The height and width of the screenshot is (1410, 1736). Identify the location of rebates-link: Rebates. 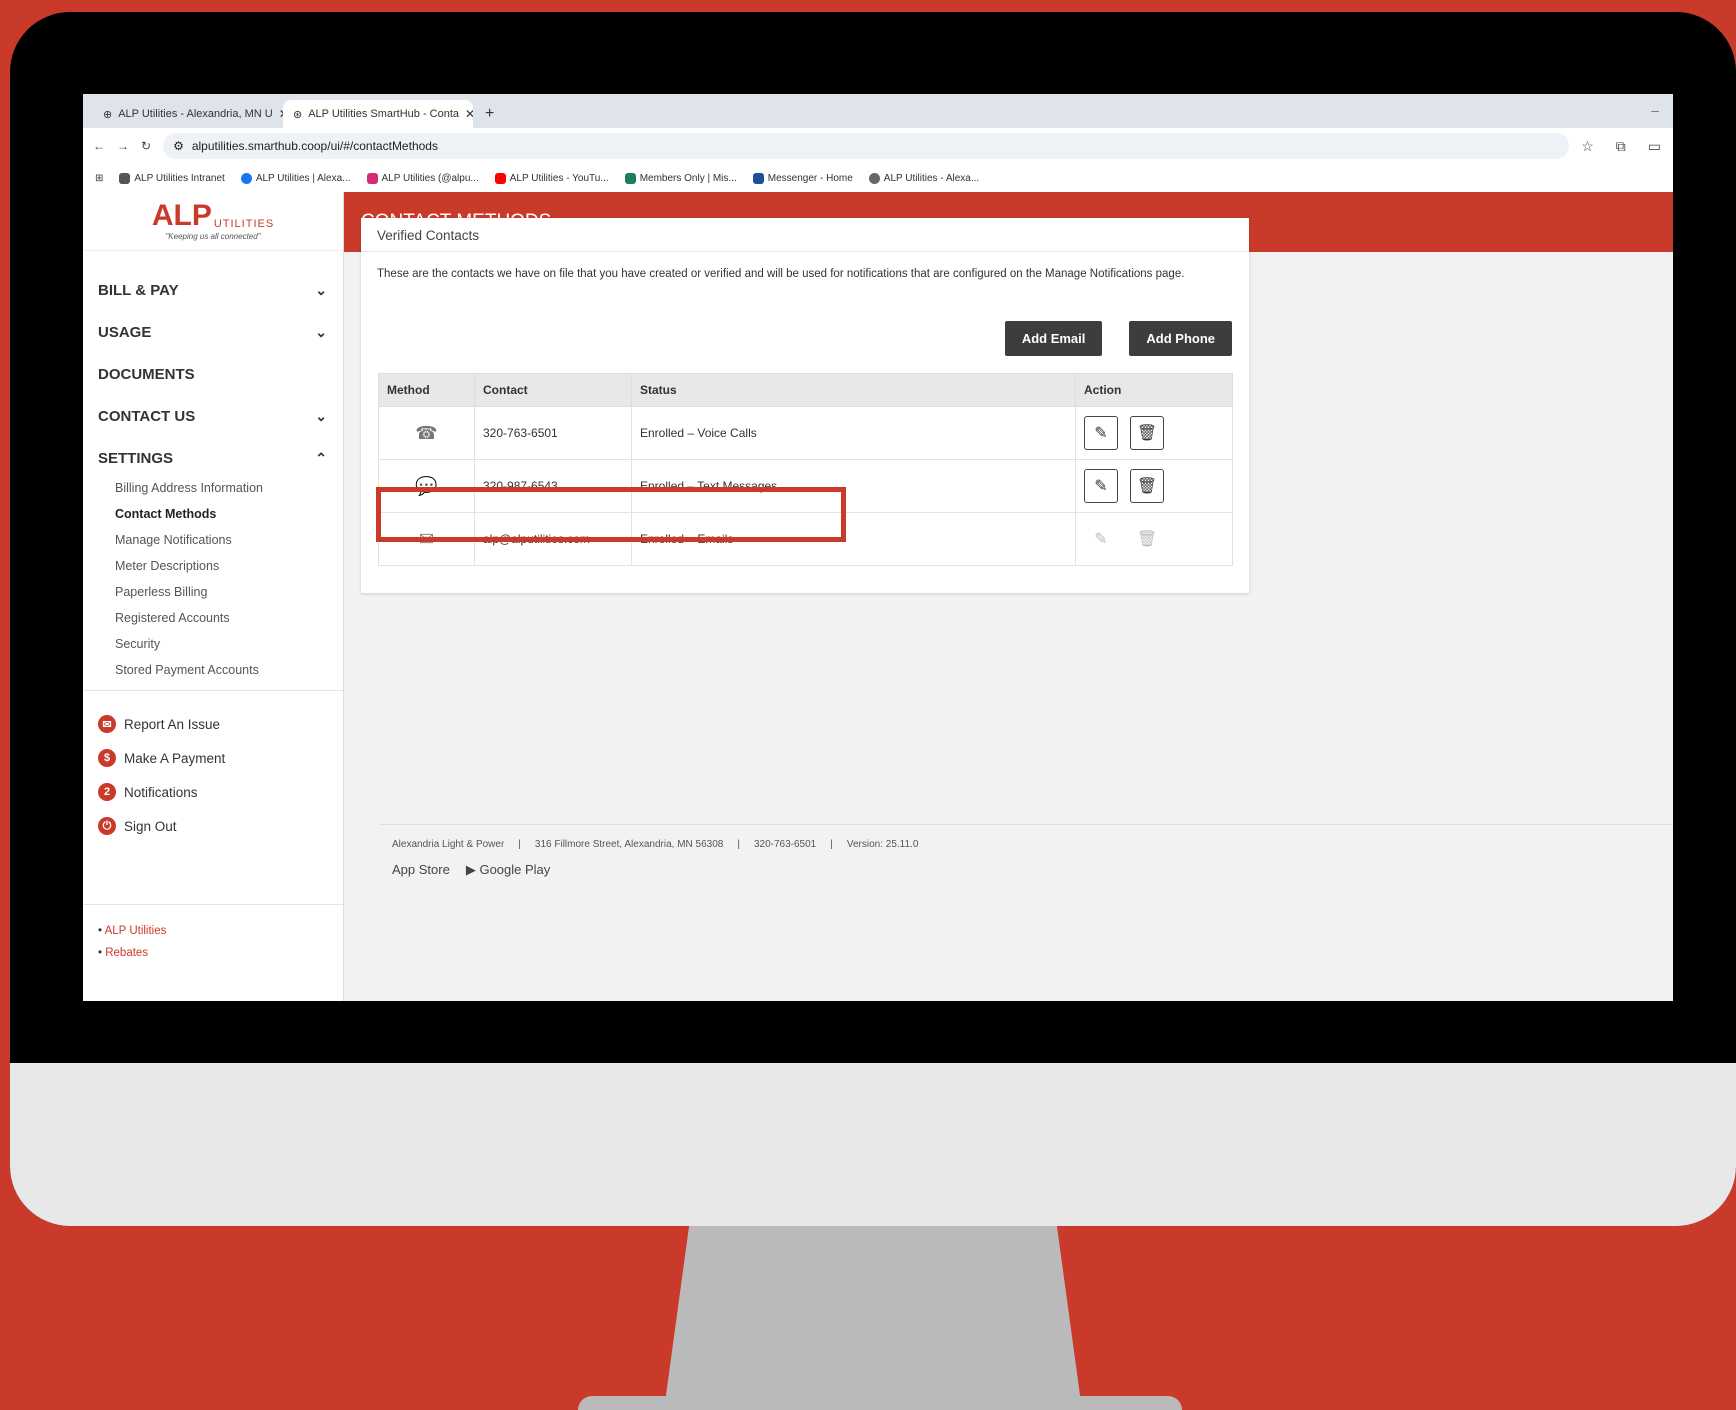
(132, 953).